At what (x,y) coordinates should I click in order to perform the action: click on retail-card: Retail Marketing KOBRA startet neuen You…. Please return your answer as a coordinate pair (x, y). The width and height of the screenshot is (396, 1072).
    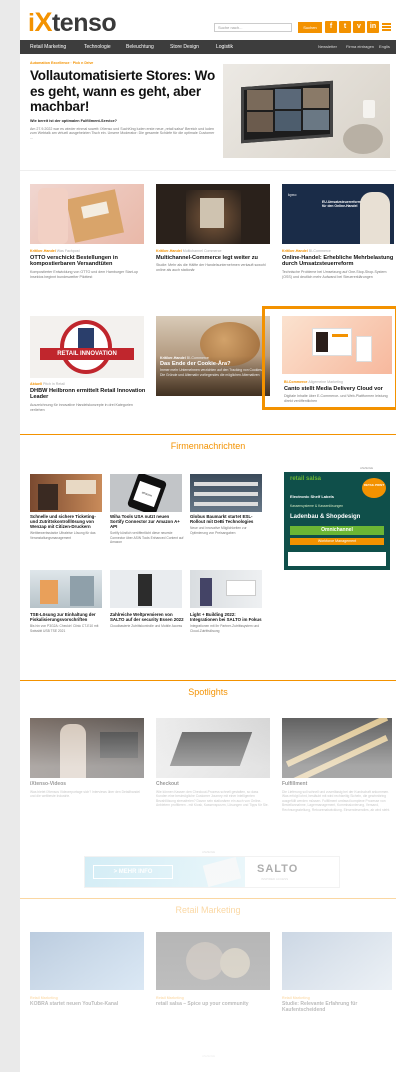
    Looking at the image, I should click on (87, 1002).